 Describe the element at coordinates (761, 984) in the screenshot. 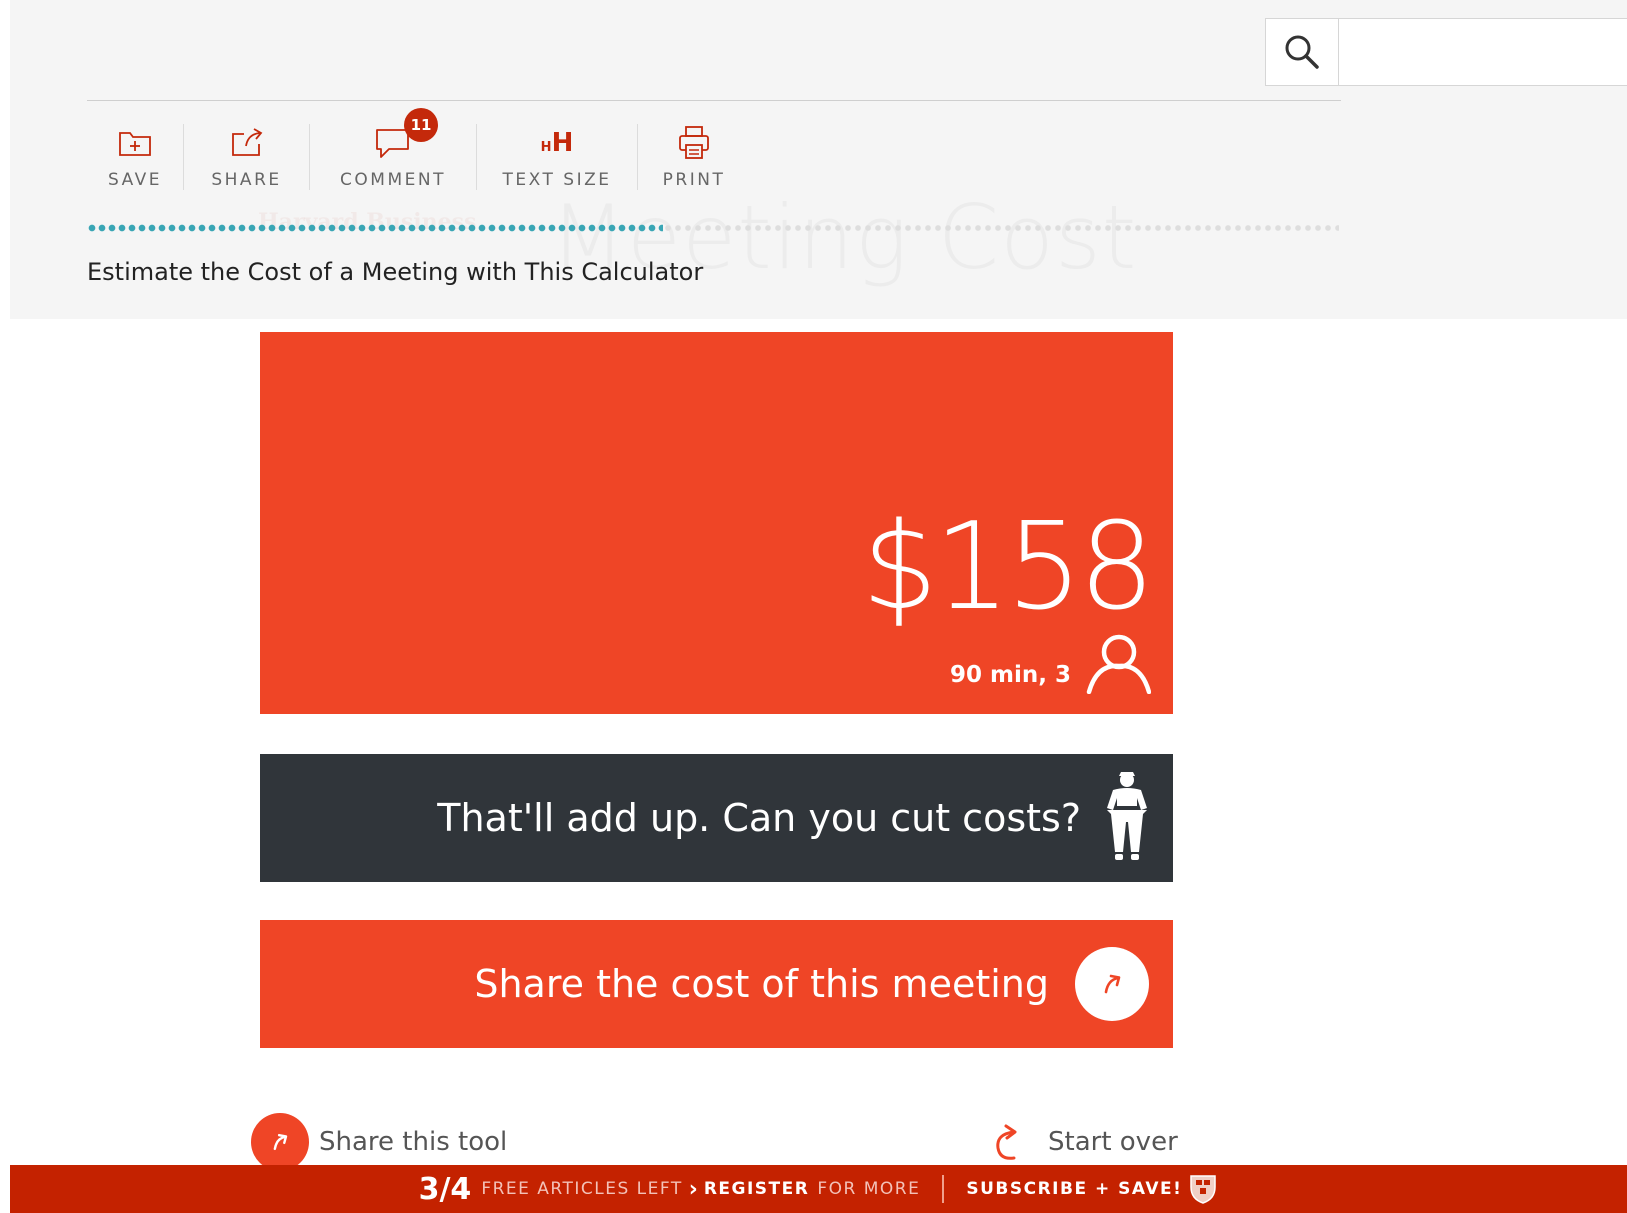

I see `share-cost-label: Share the cost of this meeting` at that location.